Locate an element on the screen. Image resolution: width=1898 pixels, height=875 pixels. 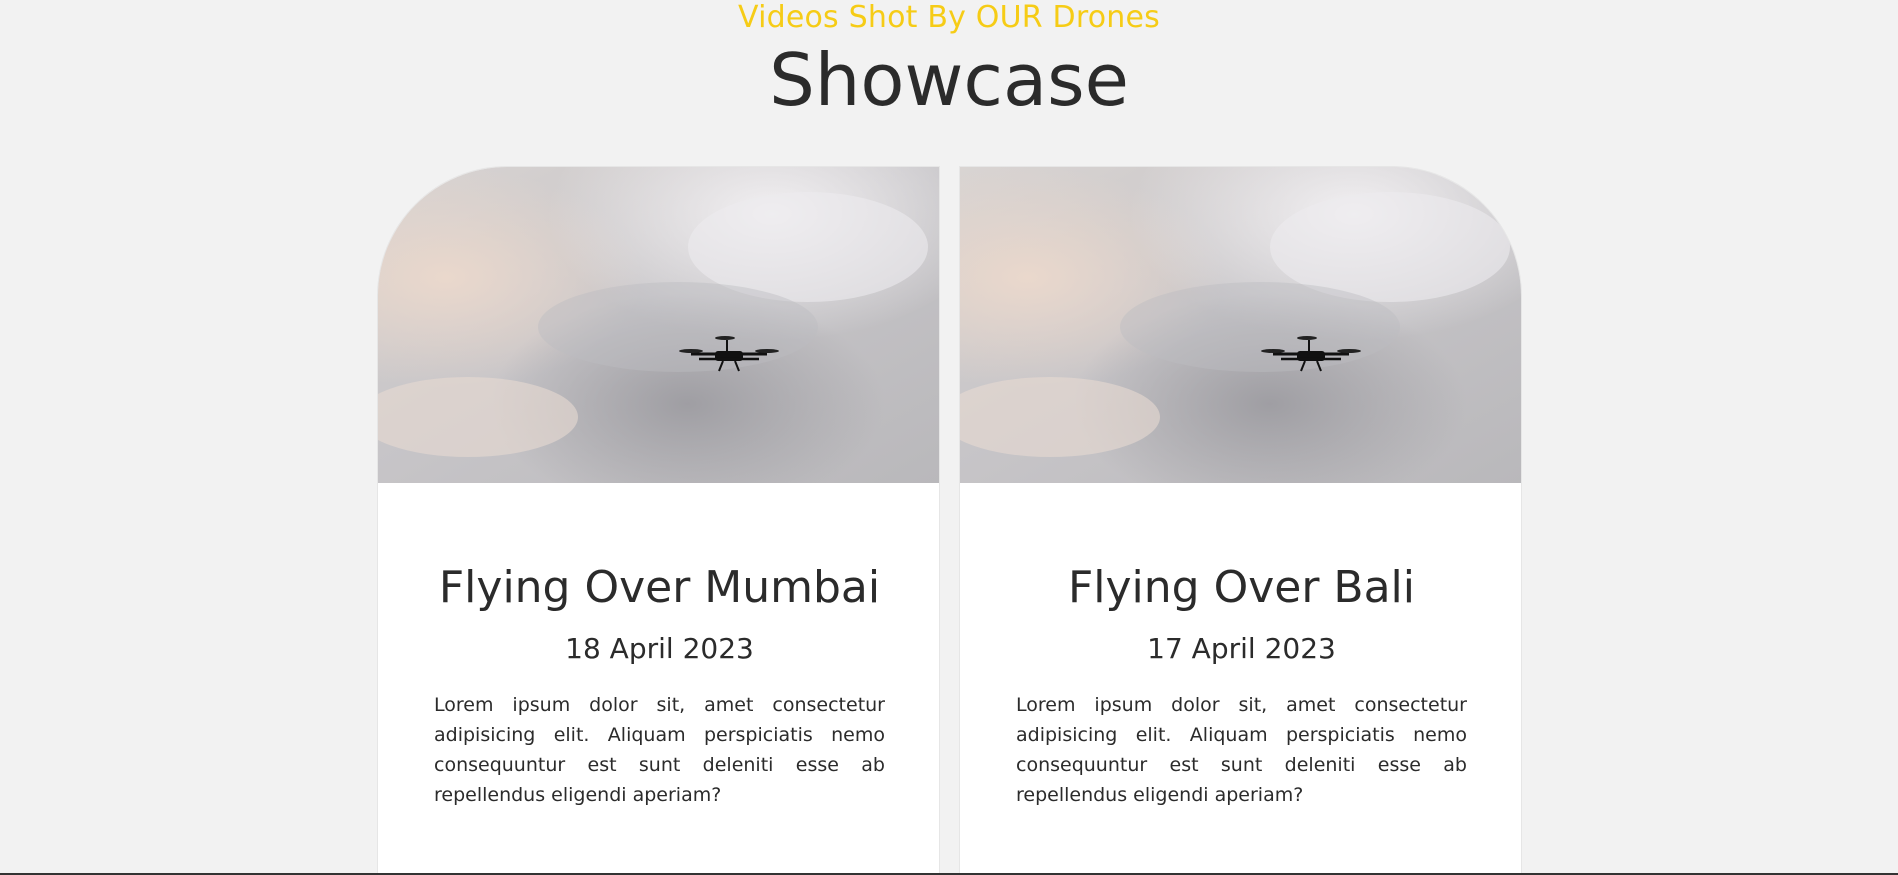
card-date: 17 April 2023 is located at coordinates (1241, 648).